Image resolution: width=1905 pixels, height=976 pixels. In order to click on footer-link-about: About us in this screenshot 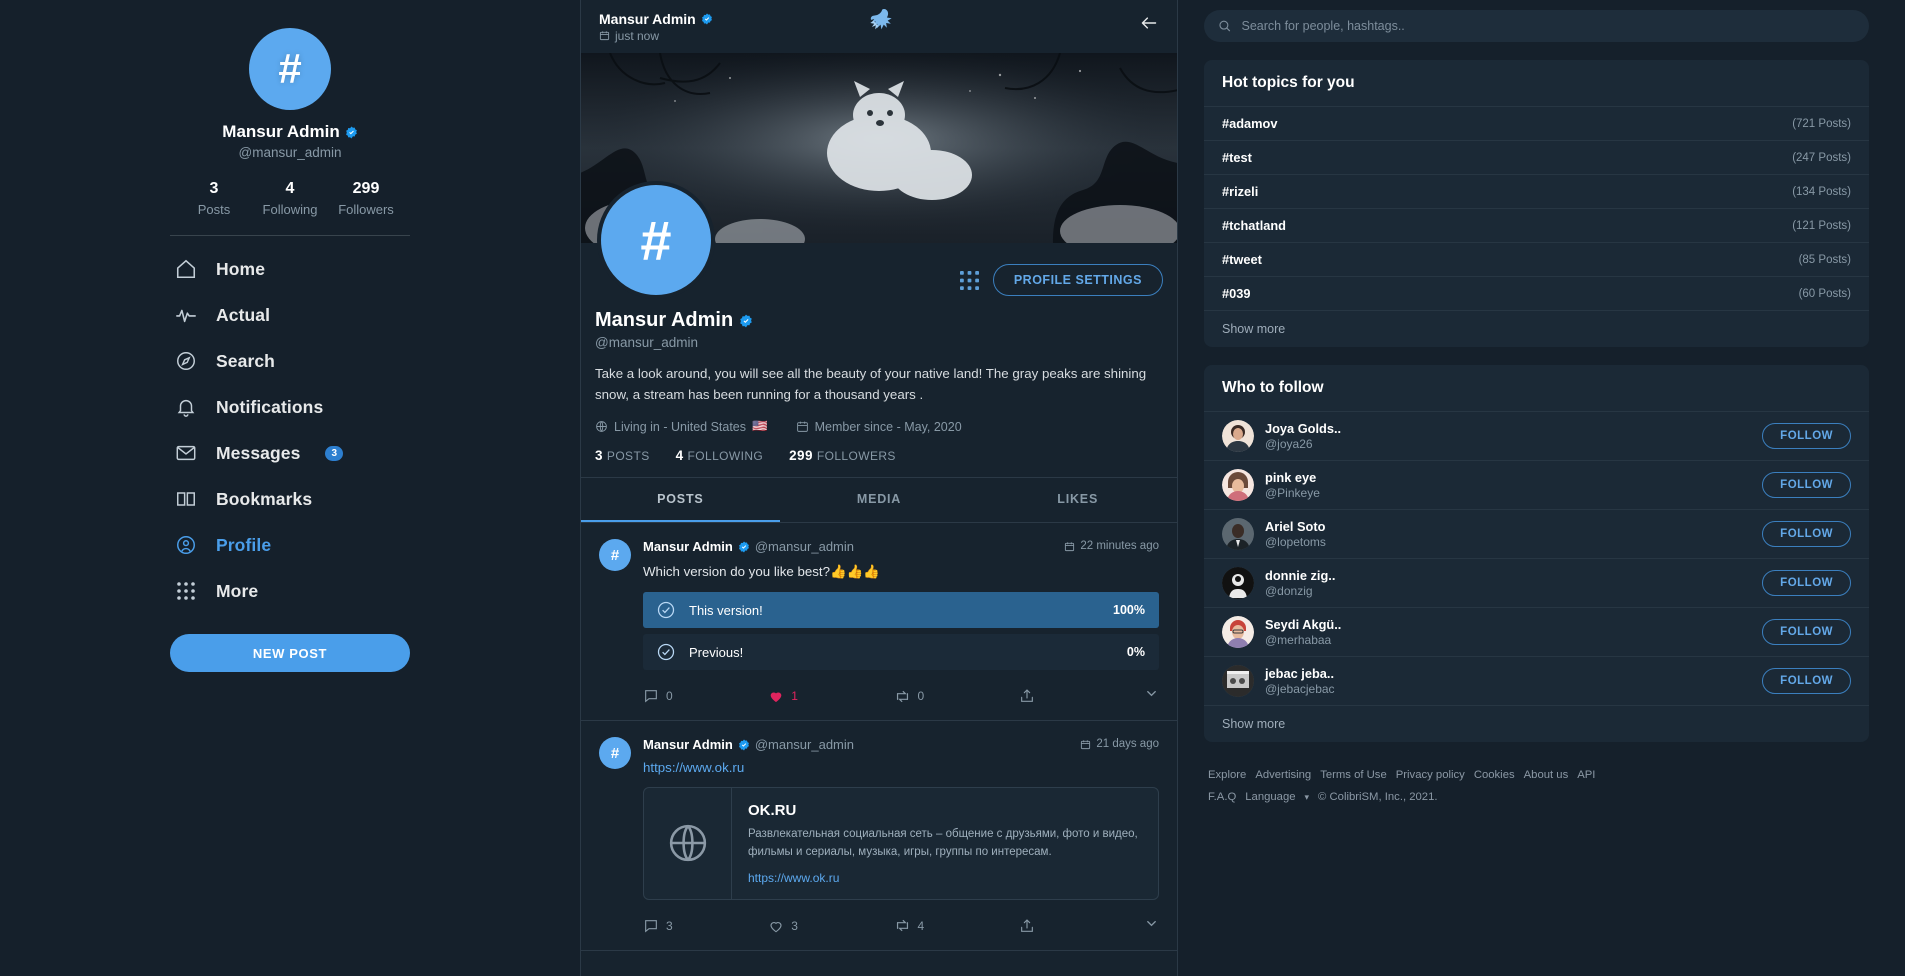, I will do `click(1546, 775)`.